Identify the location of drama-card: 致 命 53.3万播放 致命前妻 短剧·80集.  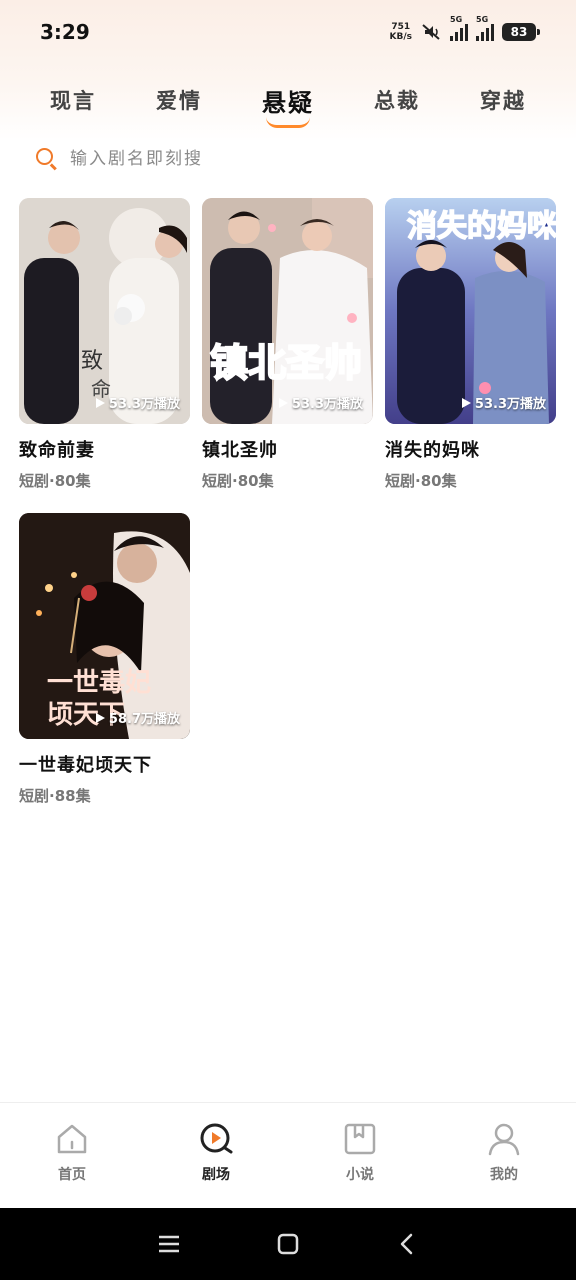
(104, 344).